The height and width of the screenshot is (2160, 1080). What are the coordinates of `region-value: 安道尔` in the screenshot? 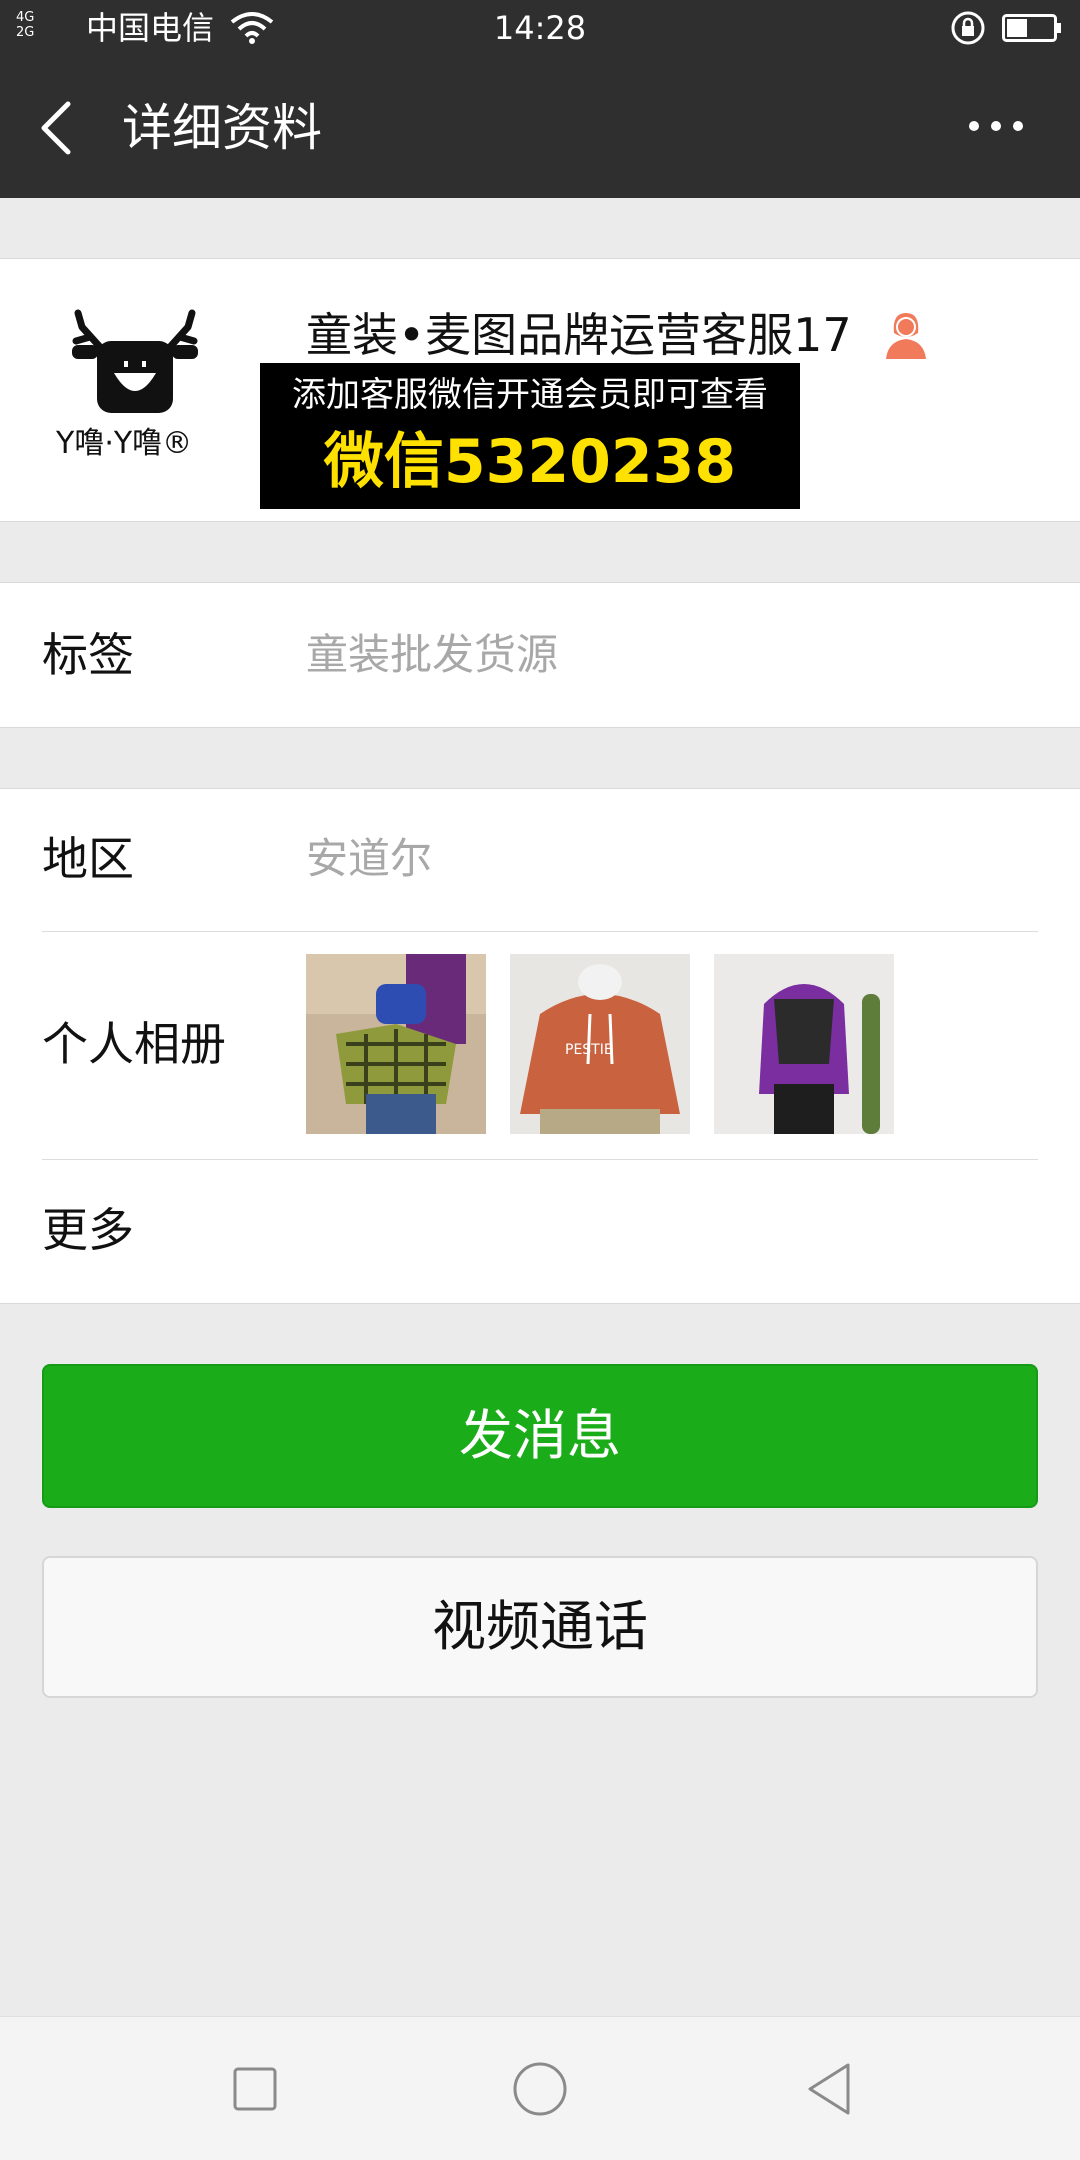 It's located at (369, 858).